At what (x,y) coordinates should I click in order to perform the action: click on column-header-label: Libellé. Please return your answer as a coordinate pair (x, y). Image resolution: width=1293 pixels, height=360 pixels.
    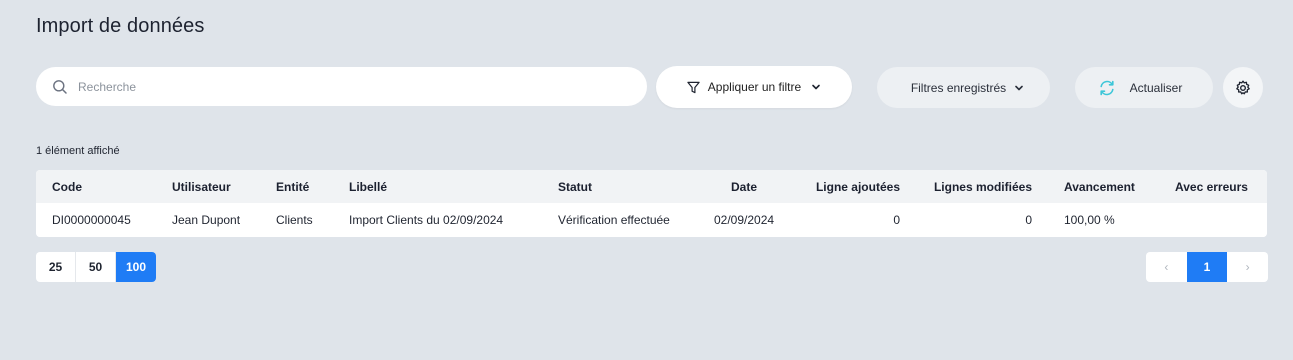
    Looking at the image, I should click on (368, 186).